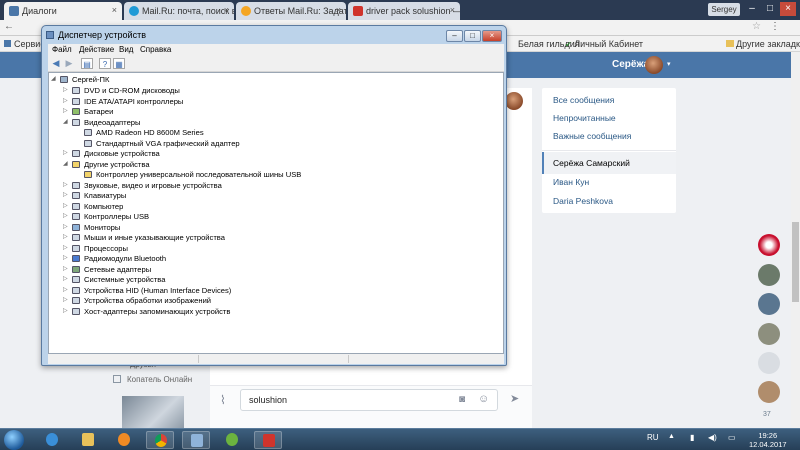  I want to click on taskbar-media-player, so click(124, 440).